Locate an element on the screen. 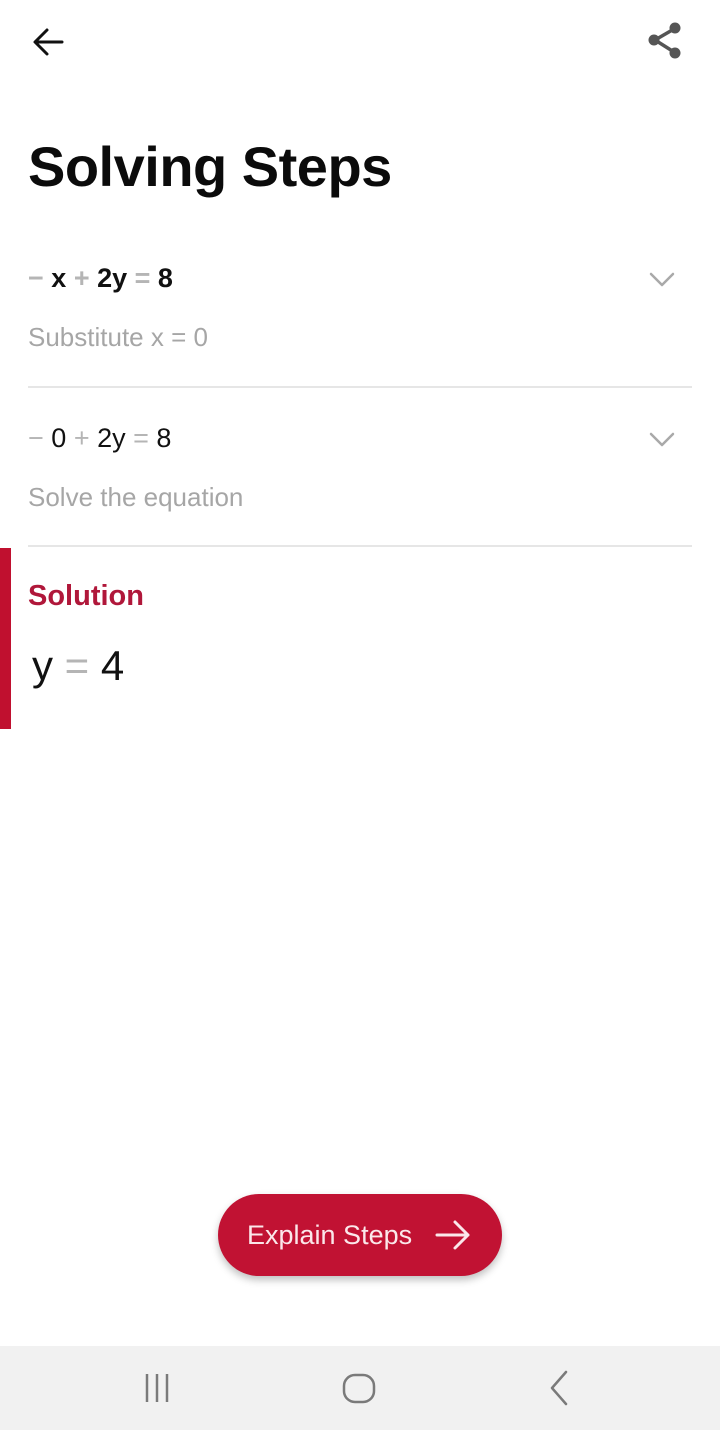 The height and width of the screenshot is (1430, 720). nav-back-icon is located at coordinates (559, 1388).